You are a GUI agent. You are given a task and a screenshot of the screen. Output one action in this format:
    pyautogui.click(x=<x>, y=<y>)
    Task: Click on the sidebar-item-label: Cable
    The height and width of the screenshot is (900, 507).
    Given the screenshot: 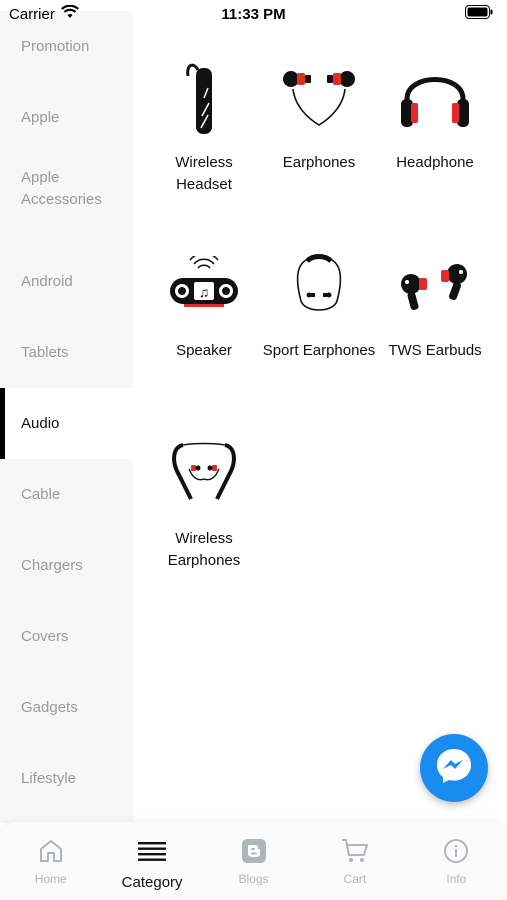 What is the action you would take?
    pyautogui.click(x=41, y=494)
    